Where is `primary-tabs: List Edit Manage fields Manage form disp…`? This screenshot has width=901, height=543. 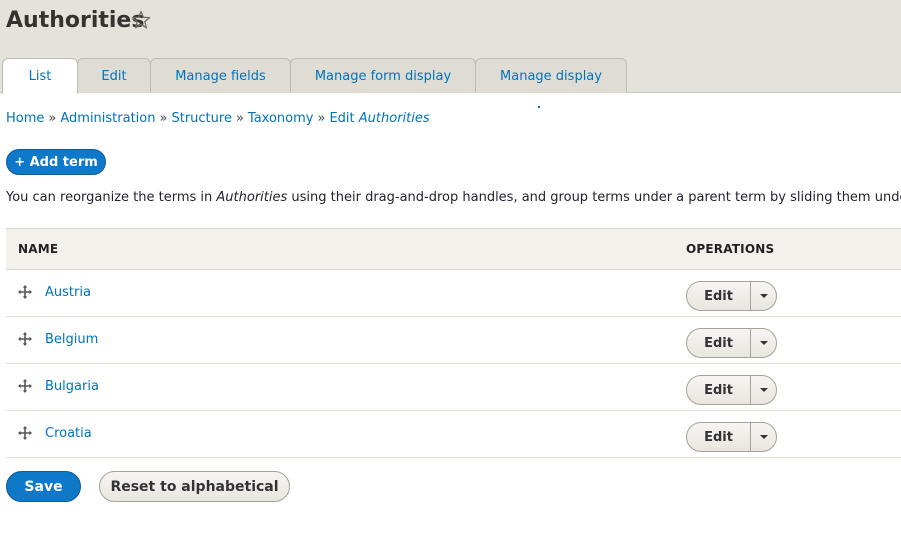
primary-tabs: List Edit Manage fields Manage form disp… is located at coordinates (314, 76).